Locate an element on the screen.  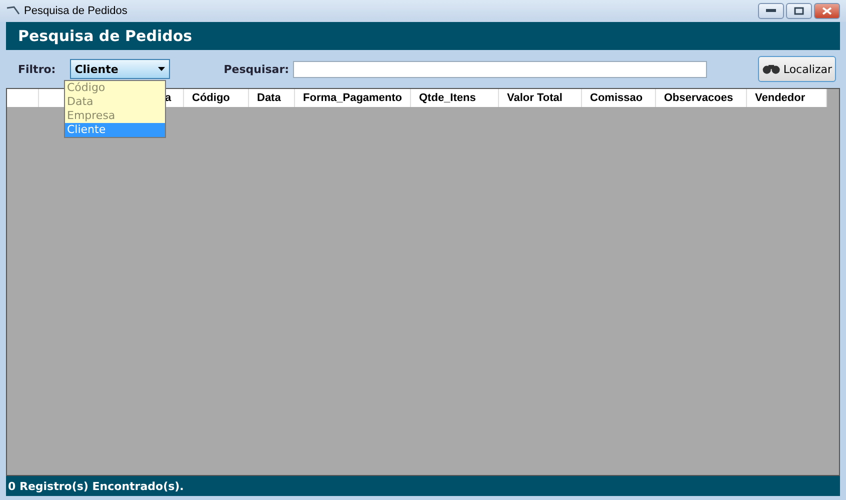
status-text: 0 Registro(s) Encontrado(s). is located at coordinates (96, 486).